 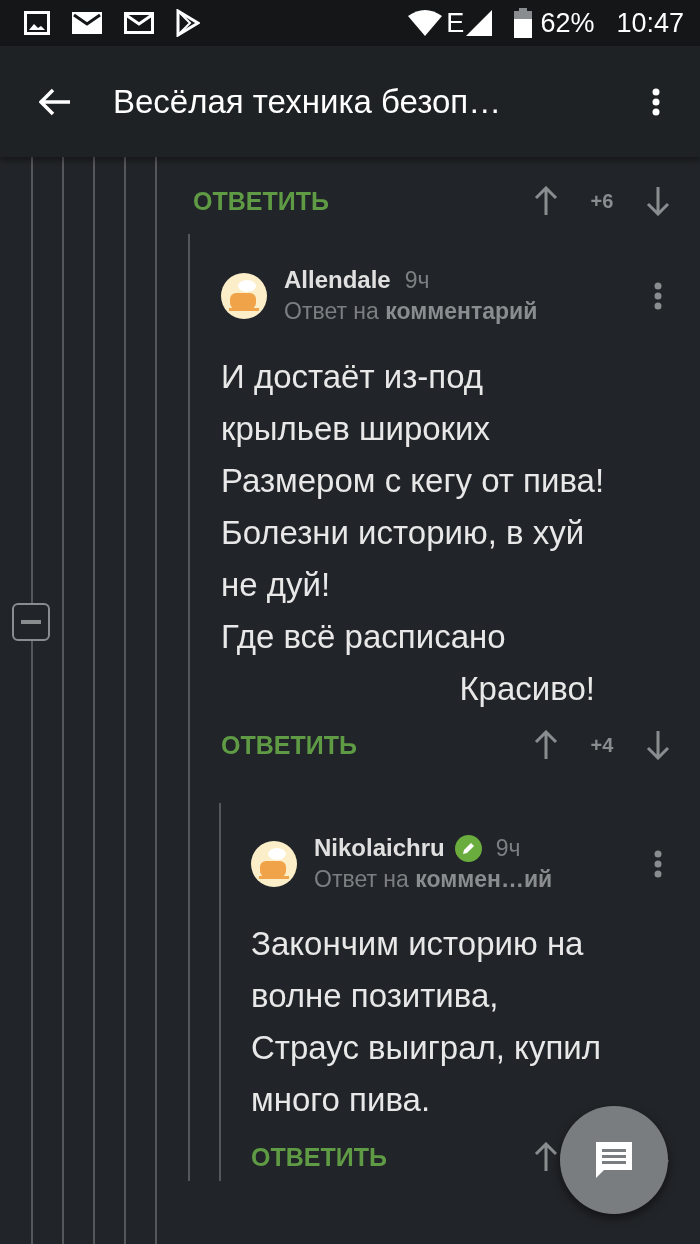 I want to click on battery-percent: 62%, so click(x=567, y=23).